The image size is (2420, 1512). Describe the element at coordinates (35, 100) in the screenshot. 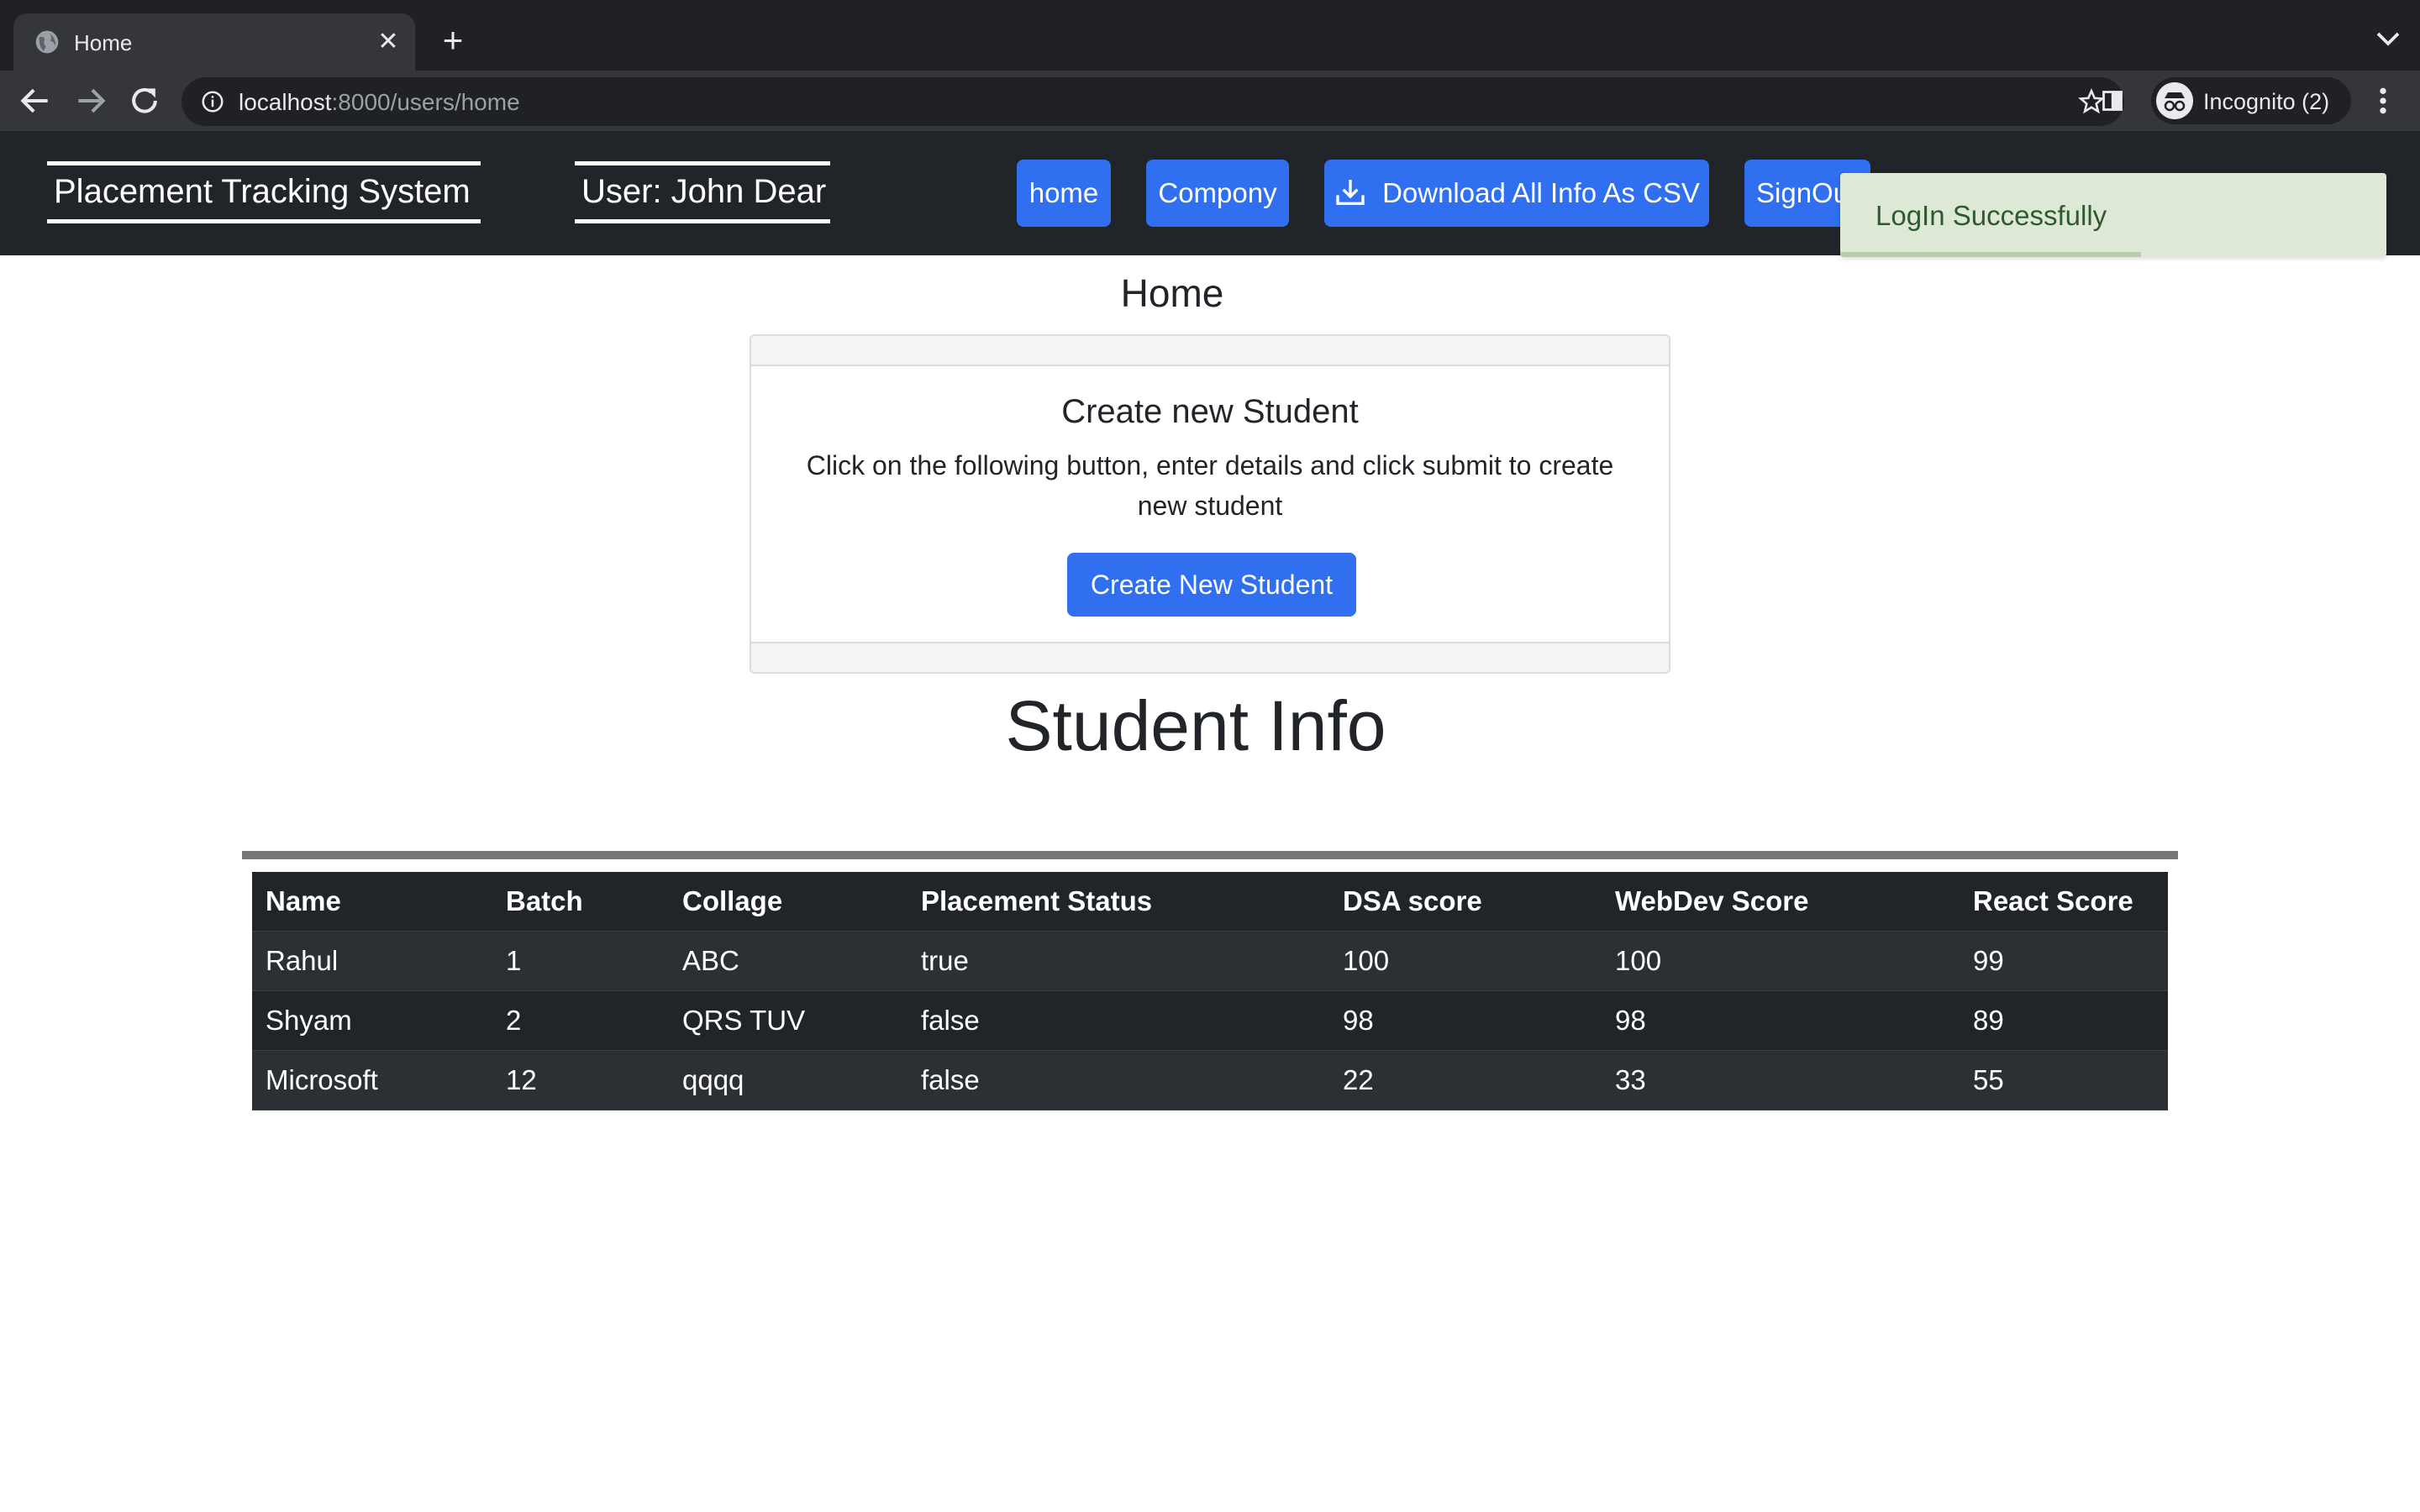

I see `back-arrow-icon` at that location.